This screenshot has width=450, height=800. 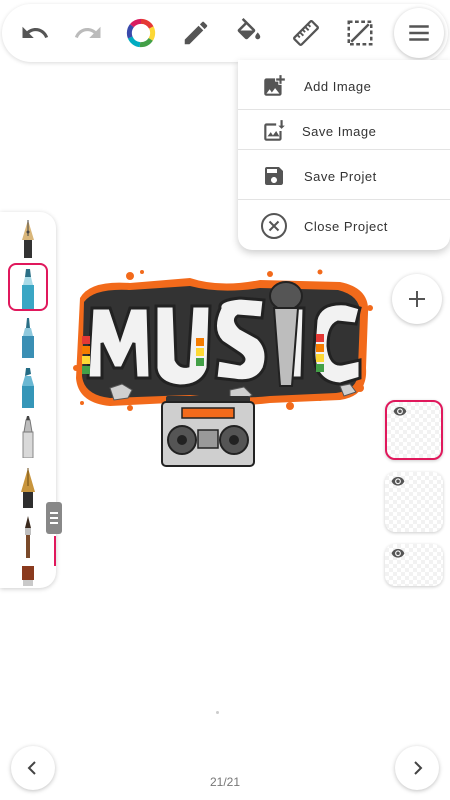 I want to click on undo-button, so click(x=35, y=33).